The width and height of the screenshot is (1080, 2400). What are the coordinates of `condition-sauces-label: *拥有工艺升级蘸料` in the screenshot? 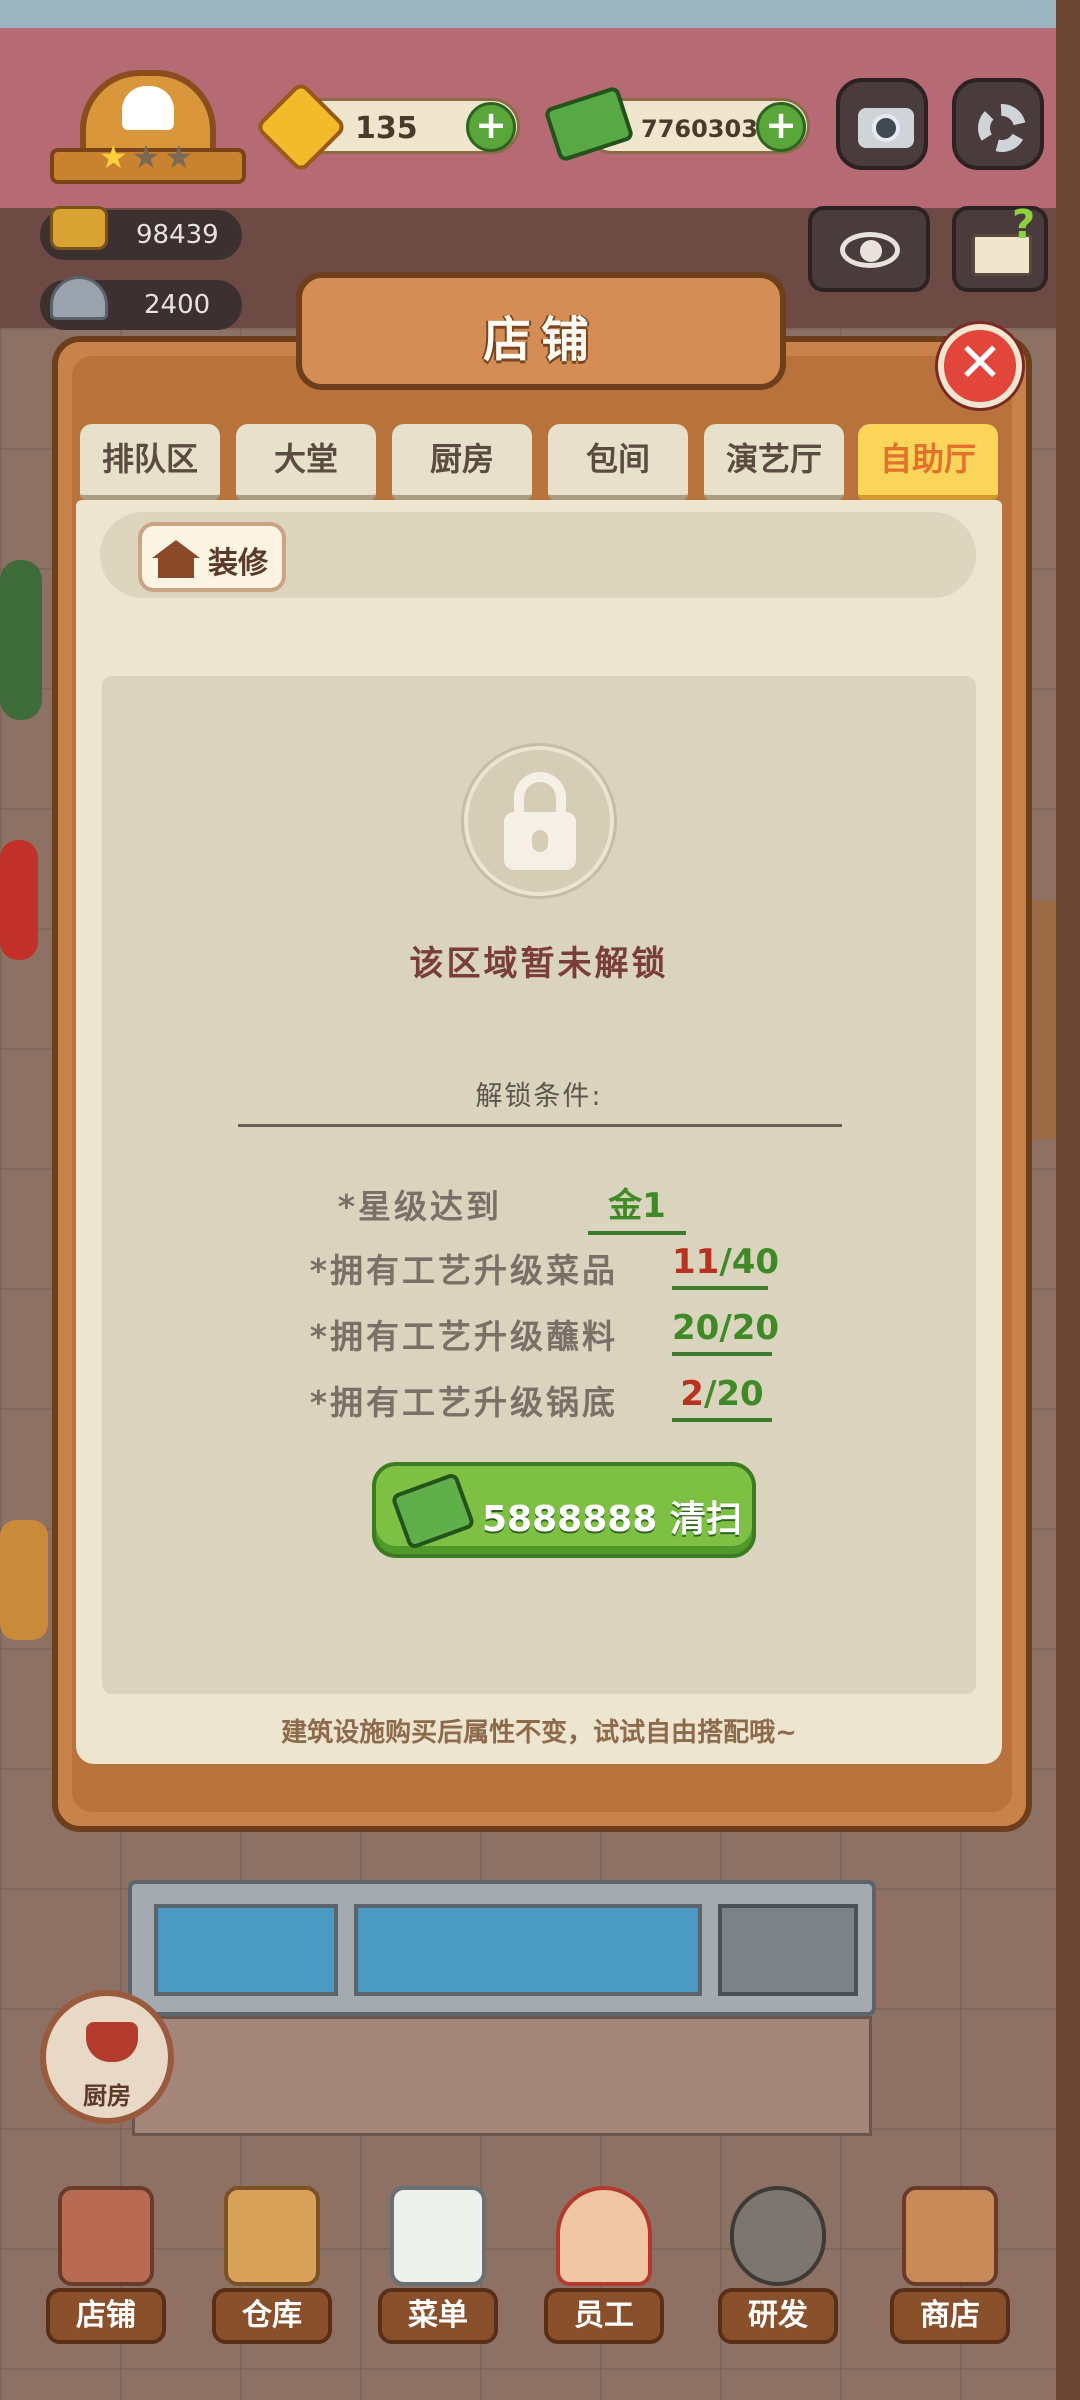 It's located at (463, 1336).